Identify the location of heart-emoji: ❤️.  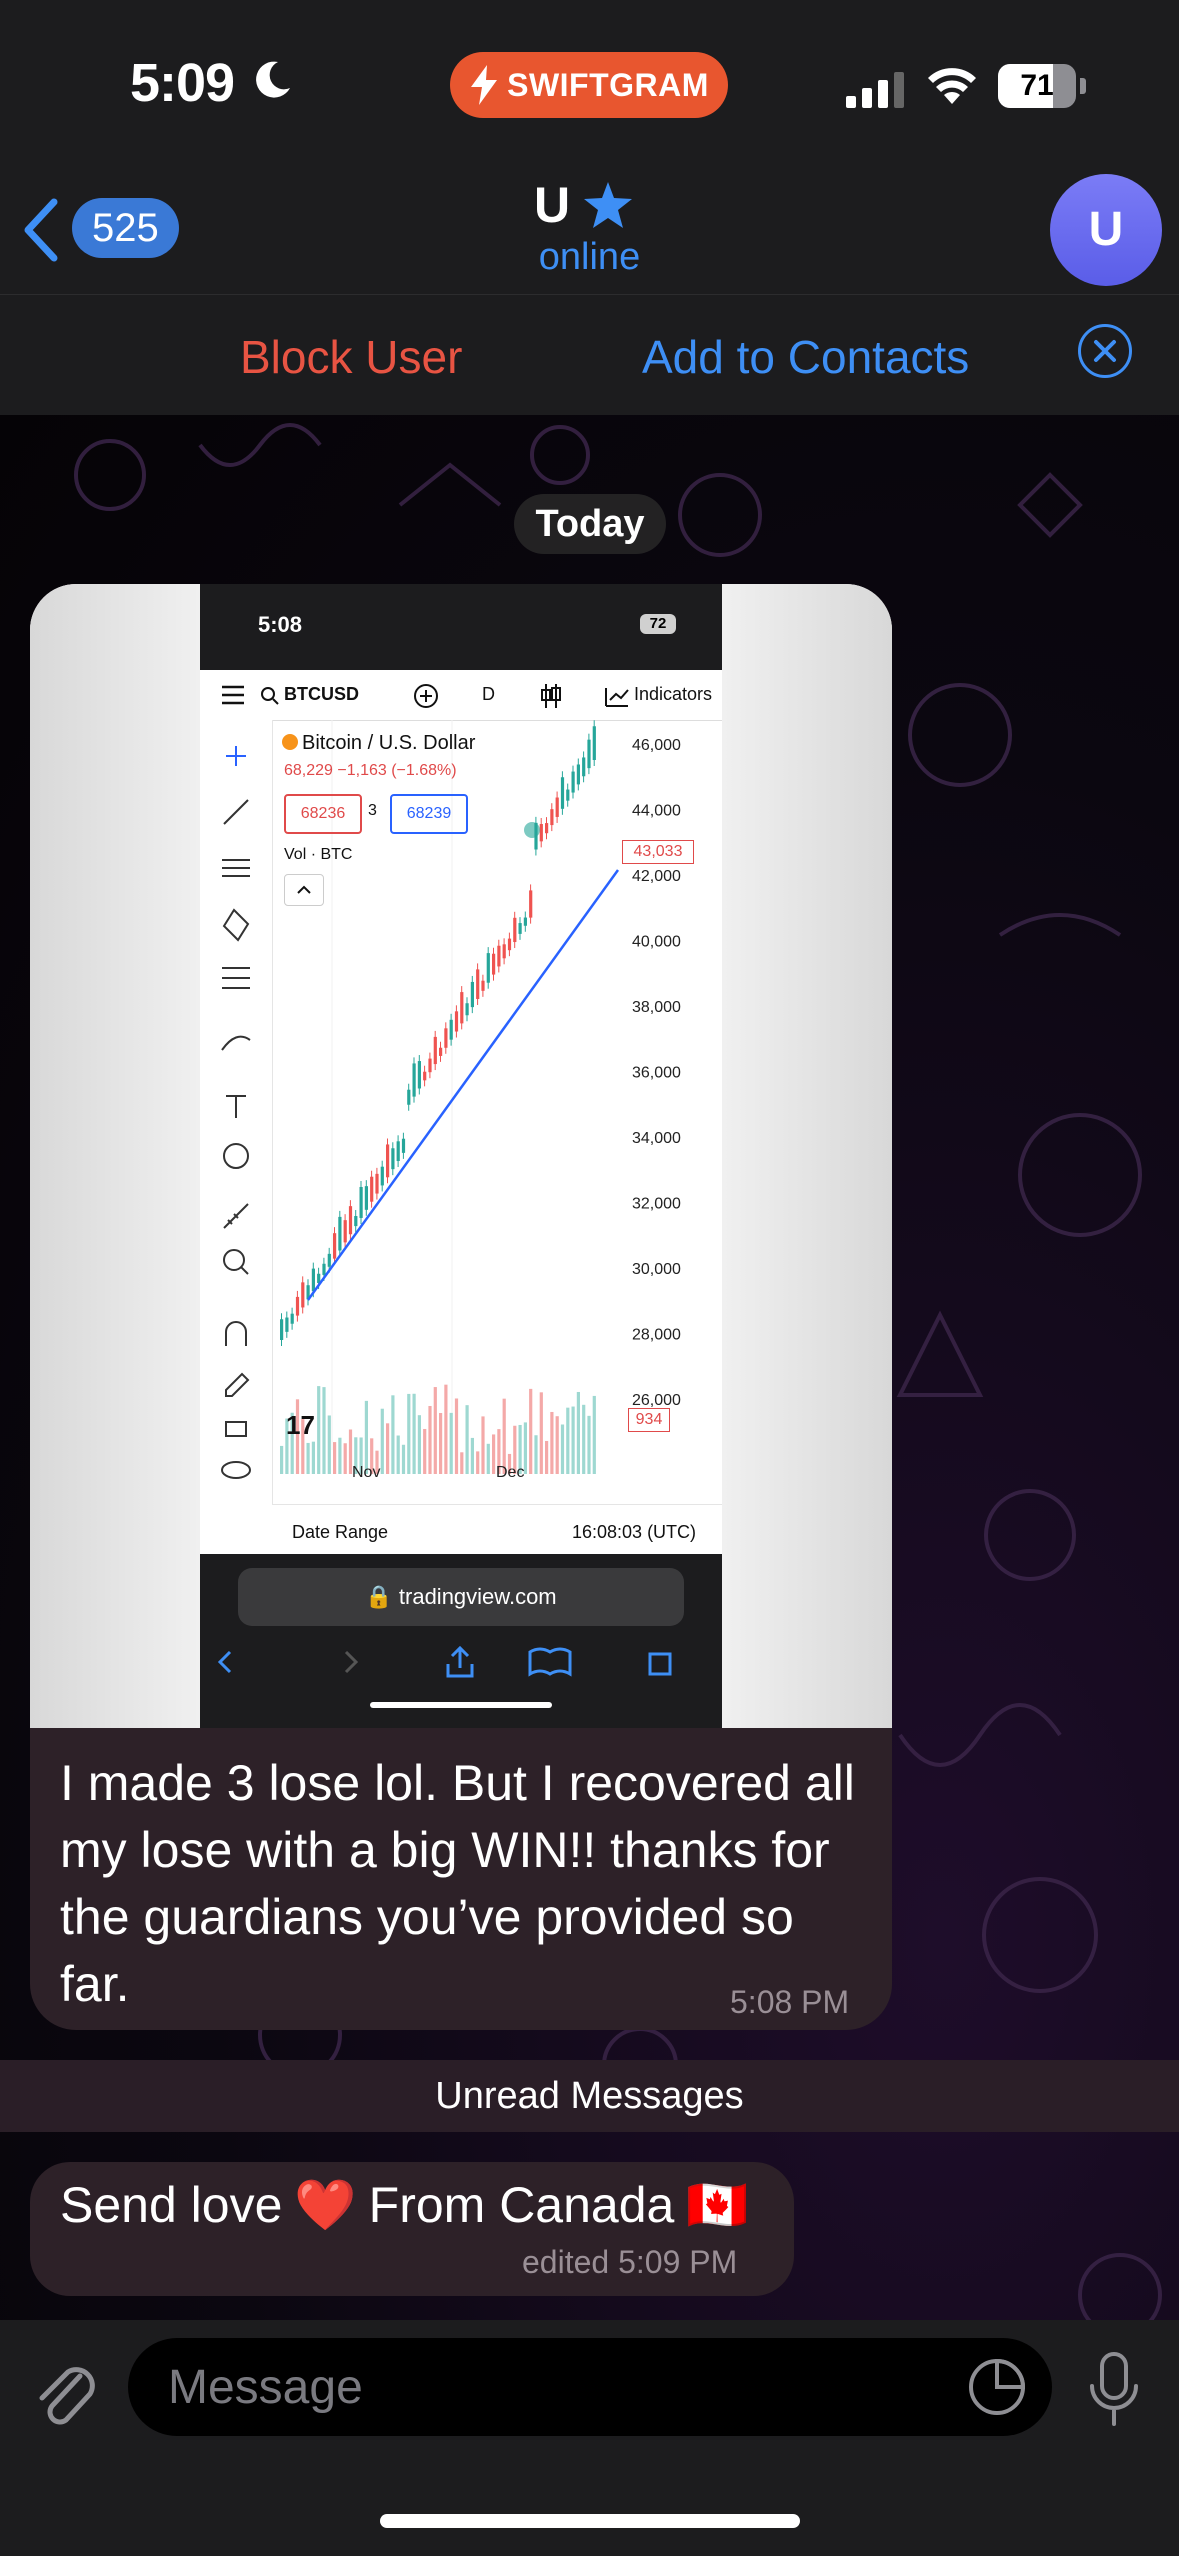
(325, 2205).